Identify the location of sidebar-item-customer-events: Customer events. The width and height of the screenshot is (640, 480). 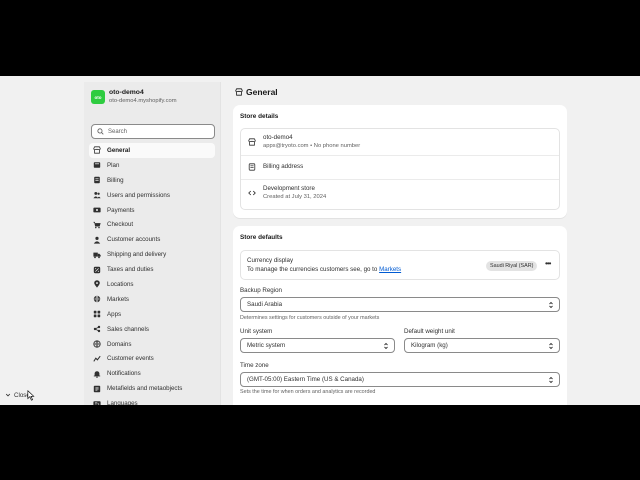
(152, 358).